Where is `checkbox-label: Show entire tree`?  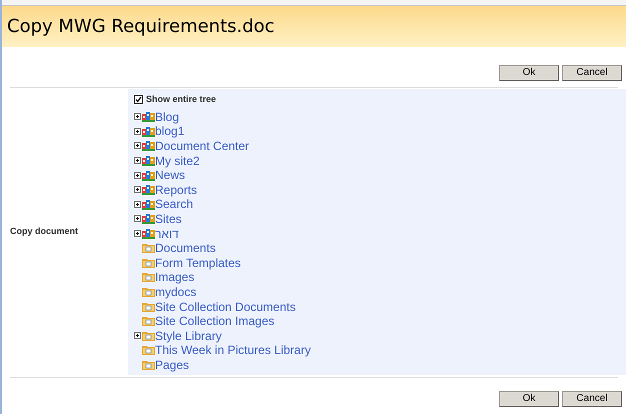
checkbox-label: Show entire tree is located at coordinates (181, 99).